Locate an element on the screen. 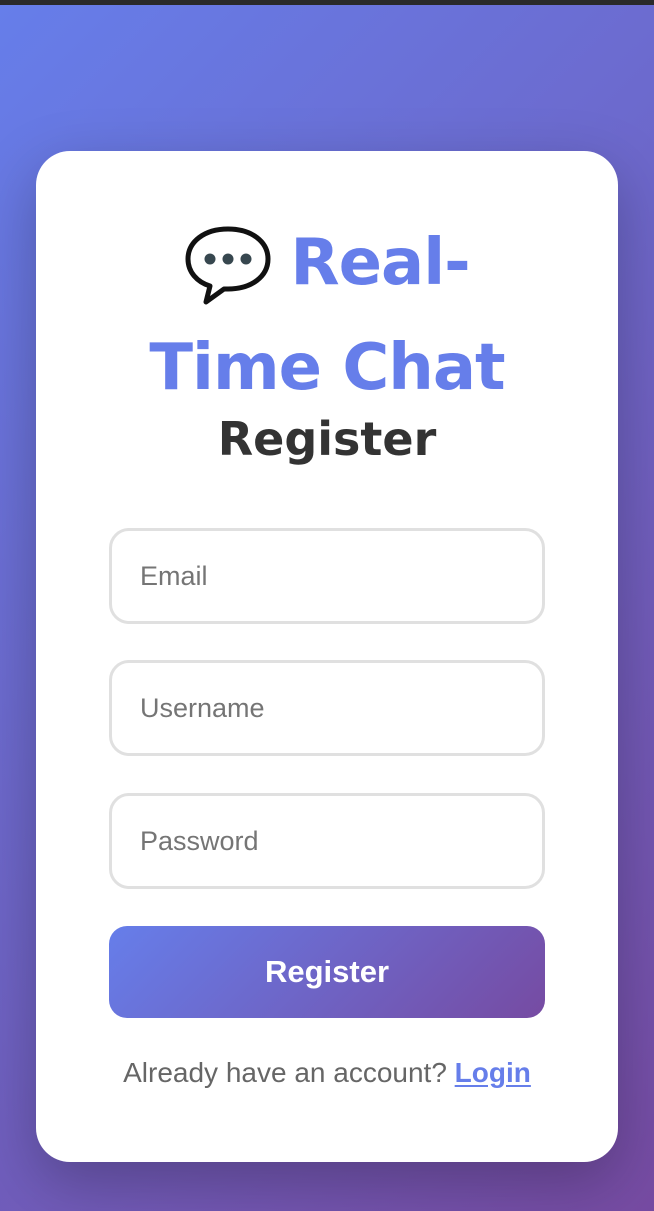 This screenshot has width=654, height=1211. login-link: Login is located at coordinates (493, 1072).